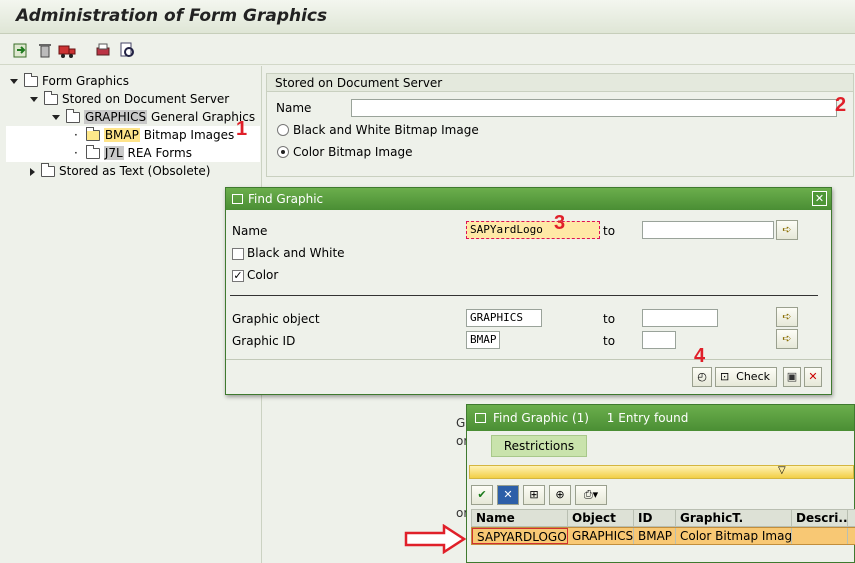  What do you see at coordinates (702, 377) in the screenshot?
I see `execute-button: ◴` at bounding box center [702, 377].